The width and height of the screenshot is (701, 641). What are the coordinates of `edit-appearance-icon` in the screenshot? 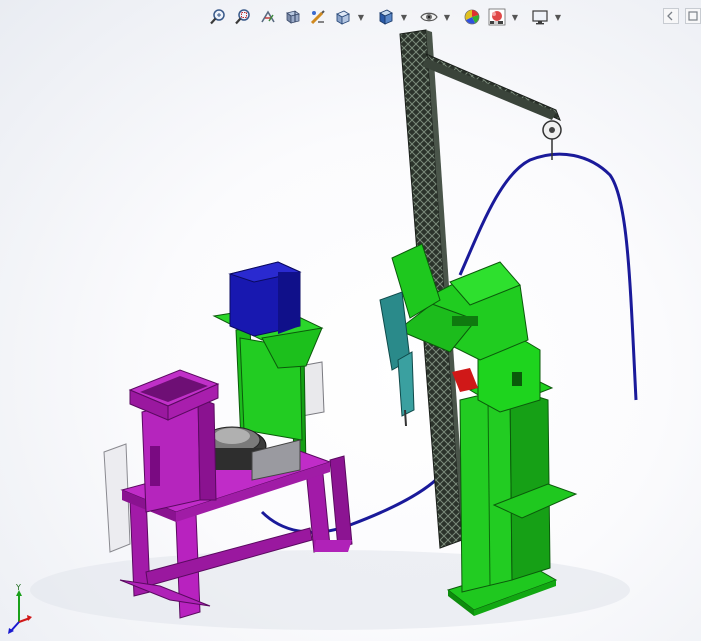 It's located at (472, 17).